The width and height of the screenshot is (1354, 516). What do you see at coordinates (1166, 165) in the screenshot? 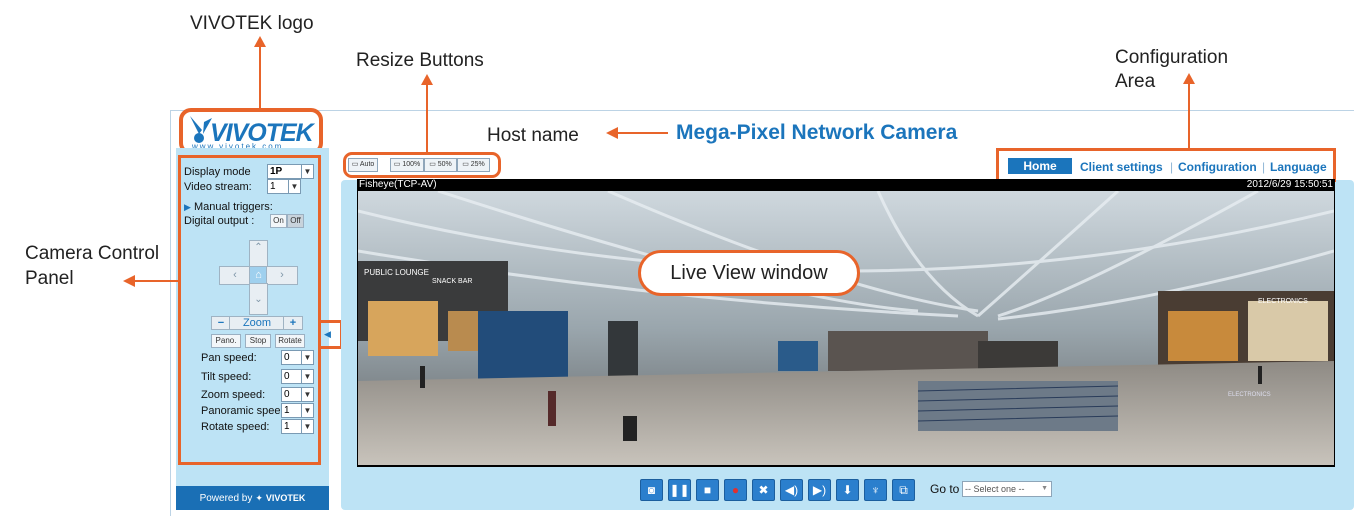
I see `configuration-area-highlight-box` at bounding box center [1166, 165].